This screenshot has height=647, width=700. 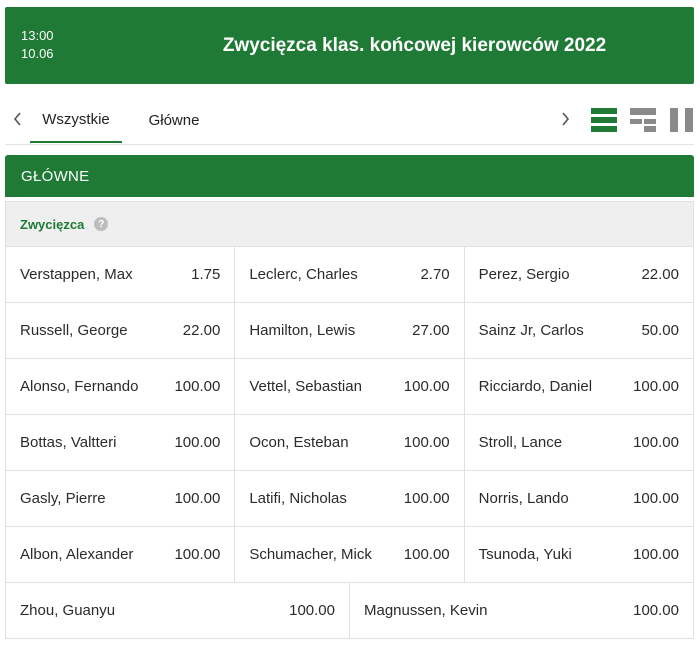 What do you see at coordinates (303, 274) in the screenshot?
I see `selection-name: Leclerc, Charles` at bounding box center [303, 274].